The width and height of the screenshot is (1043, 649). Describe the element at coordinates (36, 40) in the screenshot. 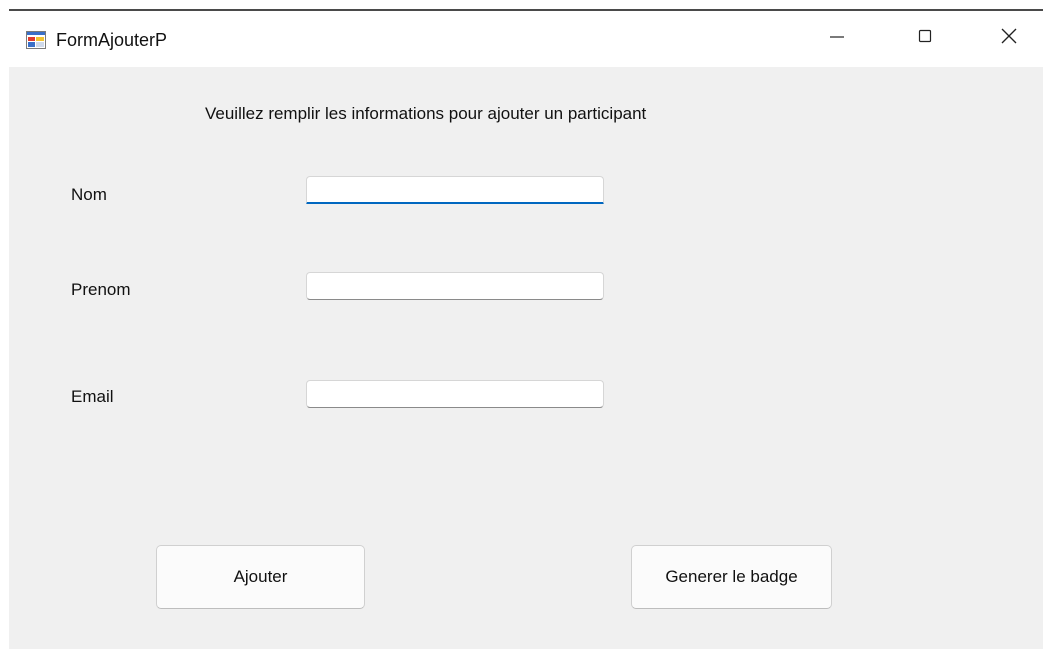

I see `winforms-app-icon` at that location.